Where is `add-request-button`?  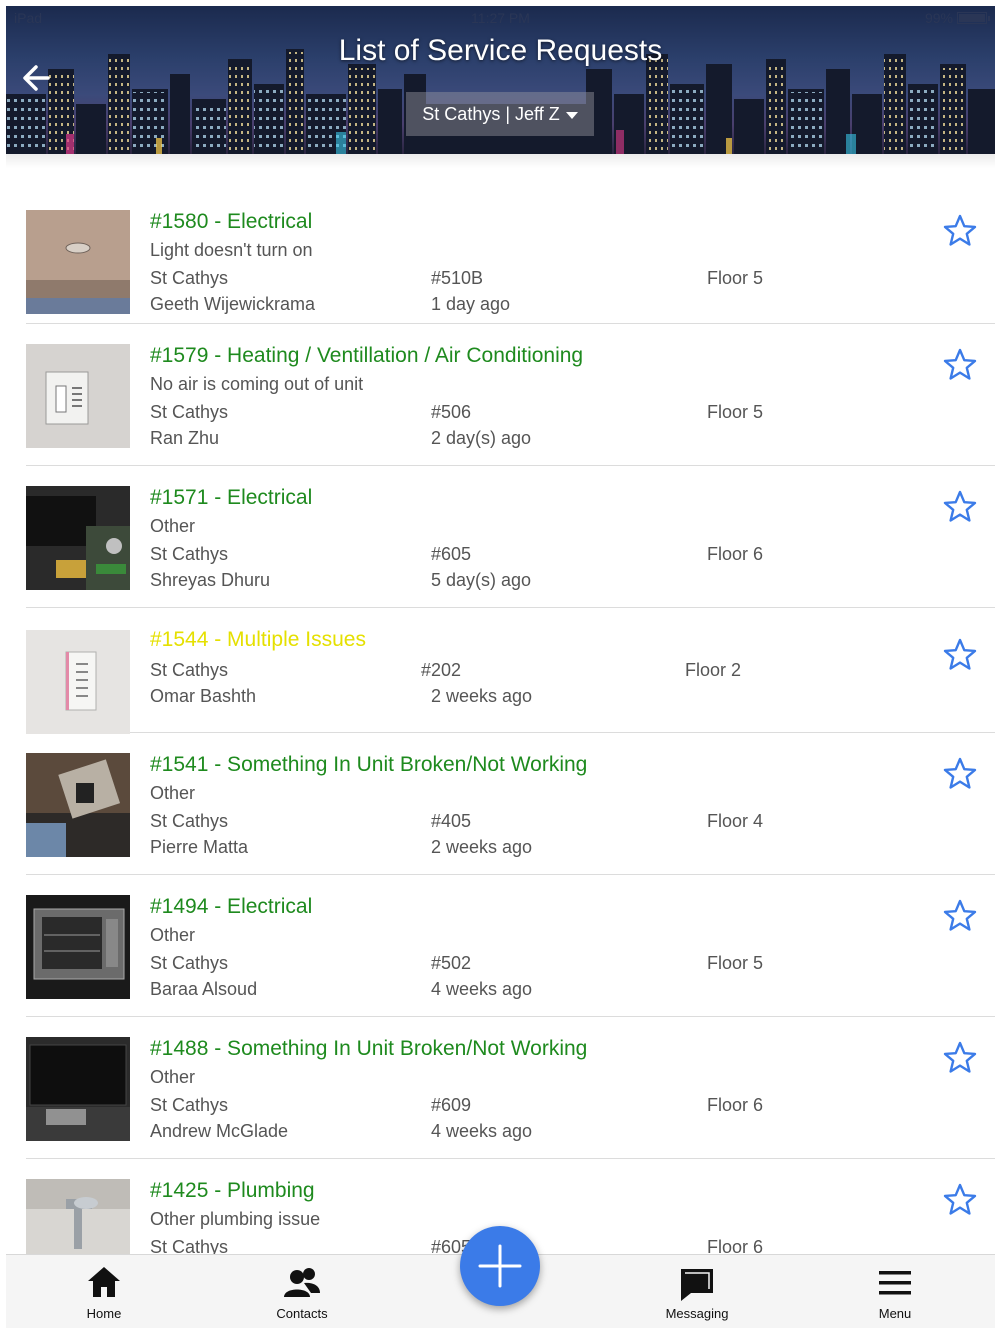 add-request-button is located at coordinates (500, 1266).